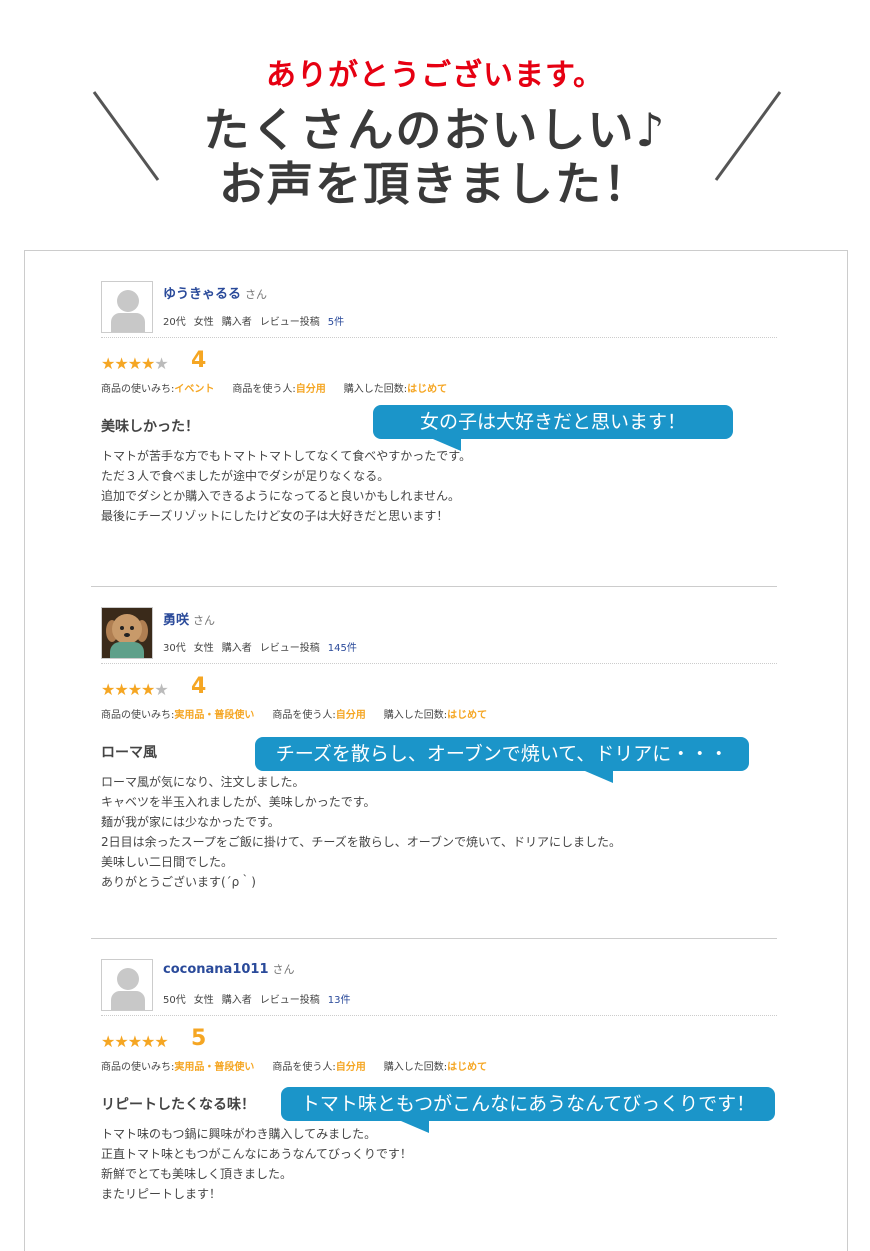 The image size is (870, 1251). Describe the element at coordinates (174, 1000) in the screenshot. I see `age: 50代` at that location.